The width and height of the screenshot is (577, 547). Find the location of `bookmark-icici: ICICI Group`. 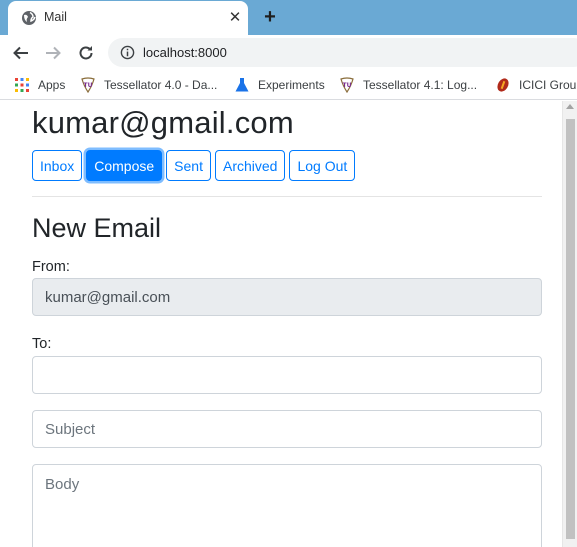

bookmark-icici: ICICI Group is located at coordinates (536, 85).